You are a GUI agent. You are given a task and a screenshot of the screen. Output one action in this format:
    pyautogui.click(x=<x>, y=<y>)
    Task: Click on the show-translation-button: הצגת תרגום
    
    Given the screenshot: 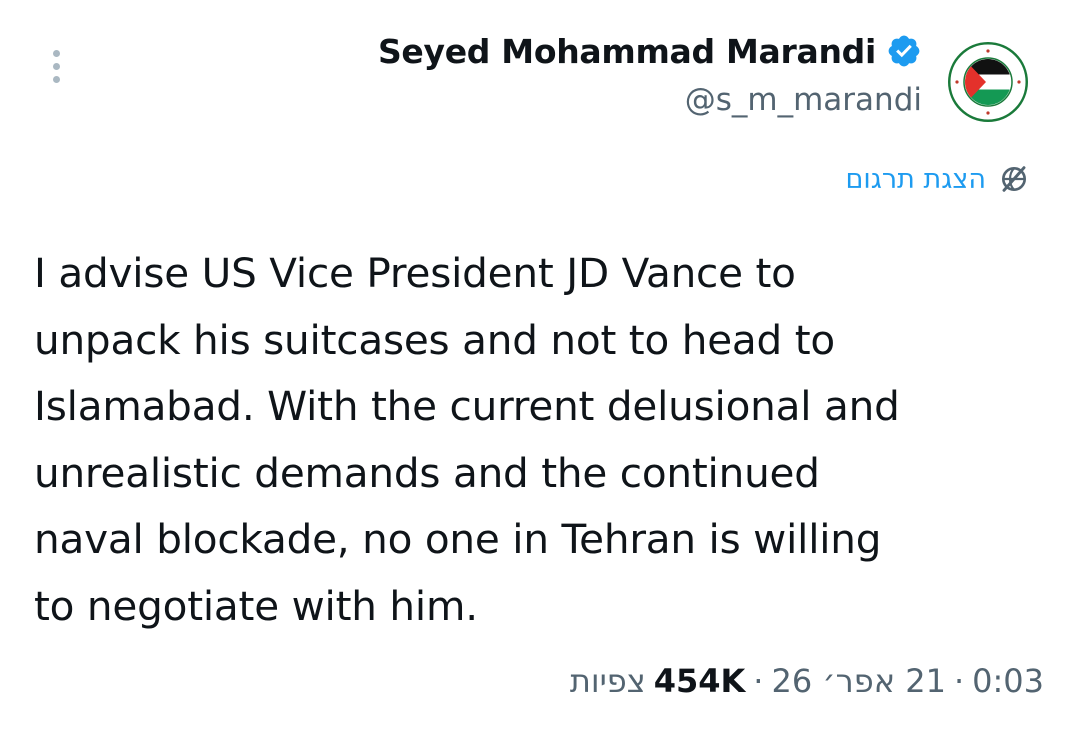 What is the action you would take?
    pyautogui.click(x=938, y=179)
    